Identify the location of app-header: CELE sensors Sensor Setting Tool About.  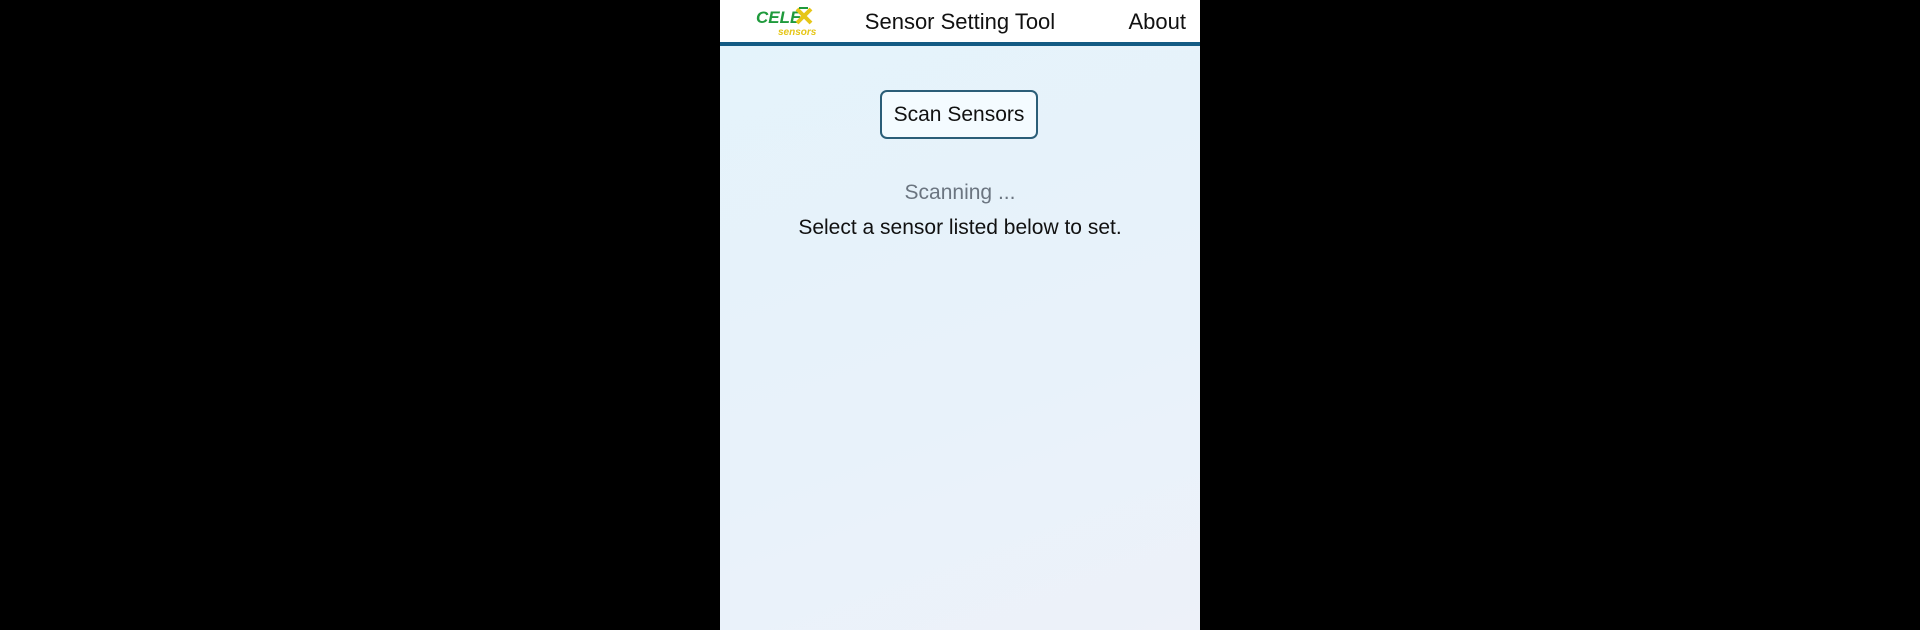
(960, 23).